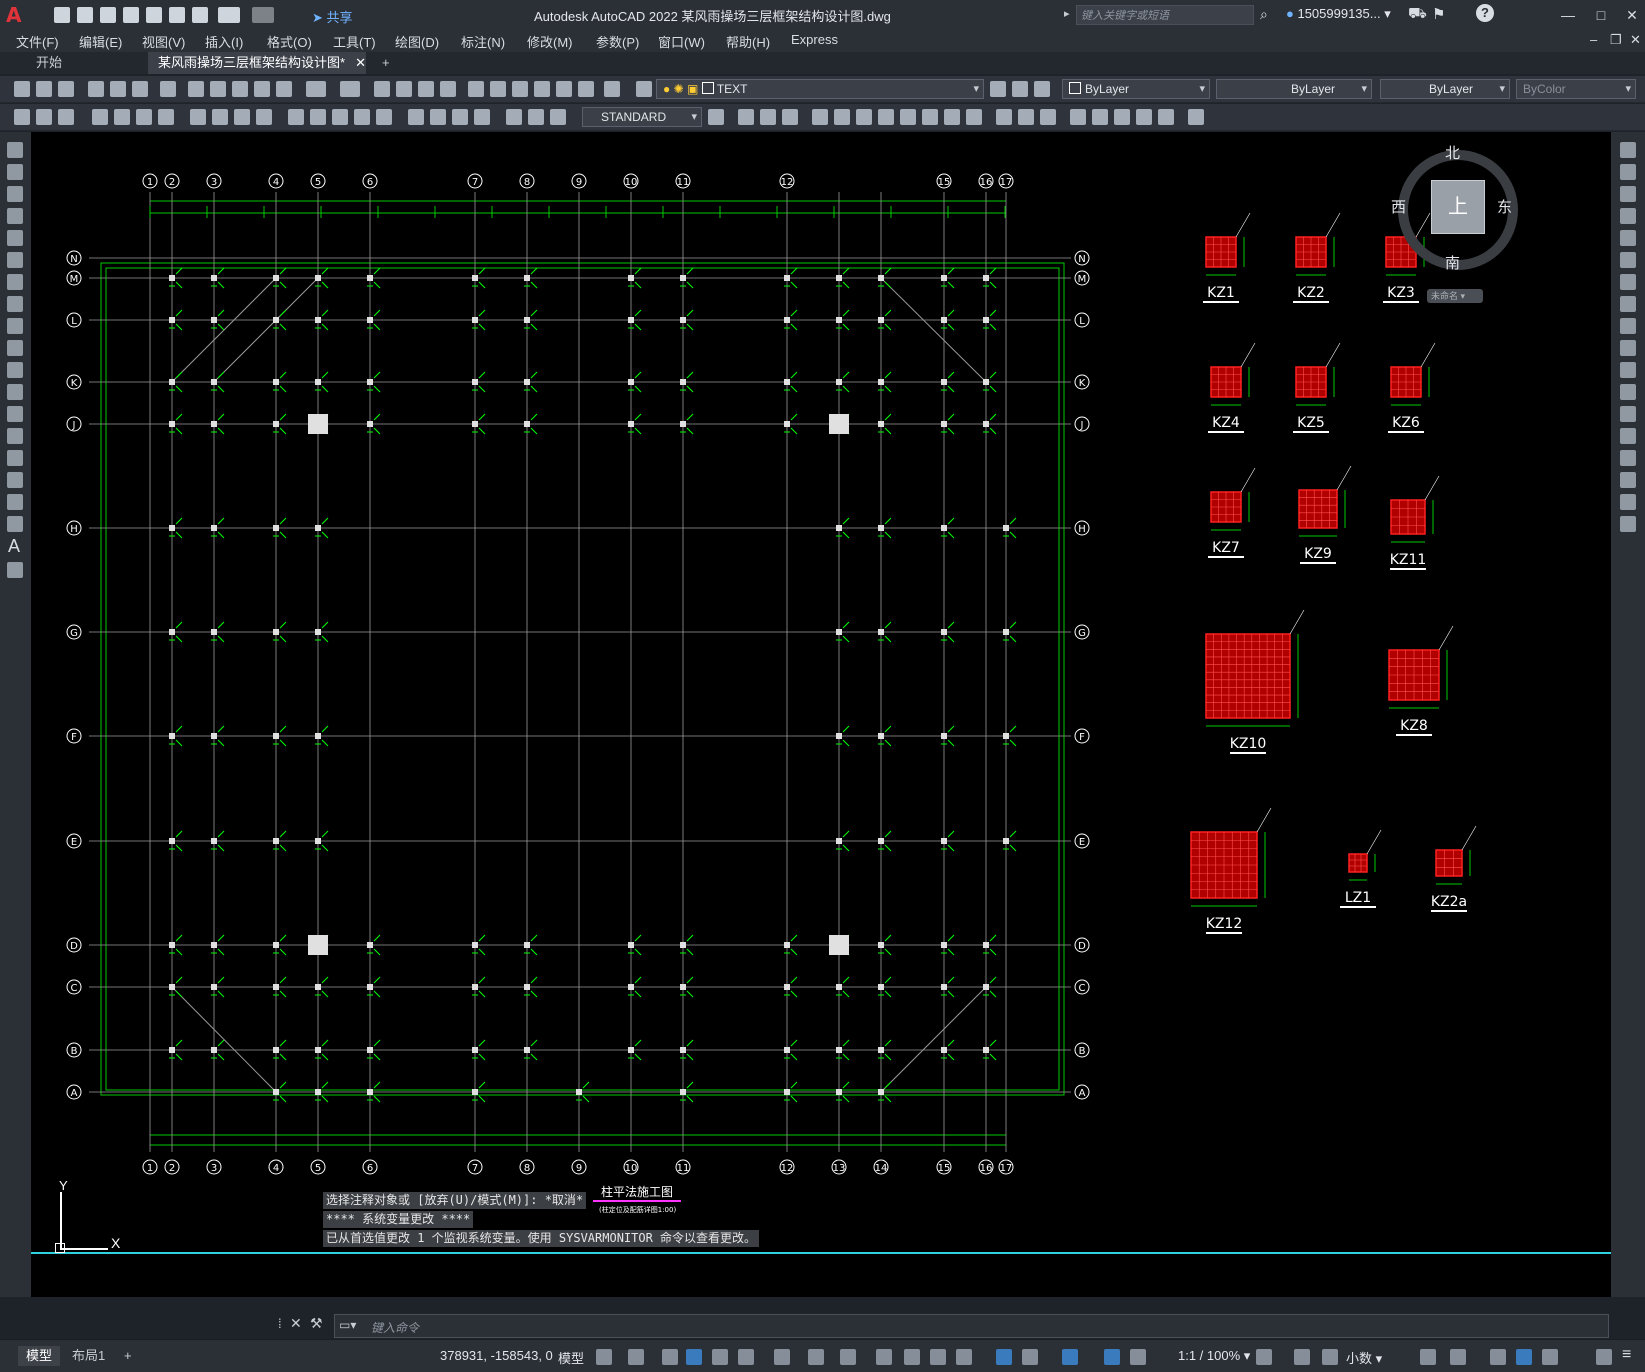 The image size is (1645, 1372). What do you see at coordinates (550, 41) in the screenshot?
I see `menu-modify: 修改(M)` at bounding box center [550, 41].